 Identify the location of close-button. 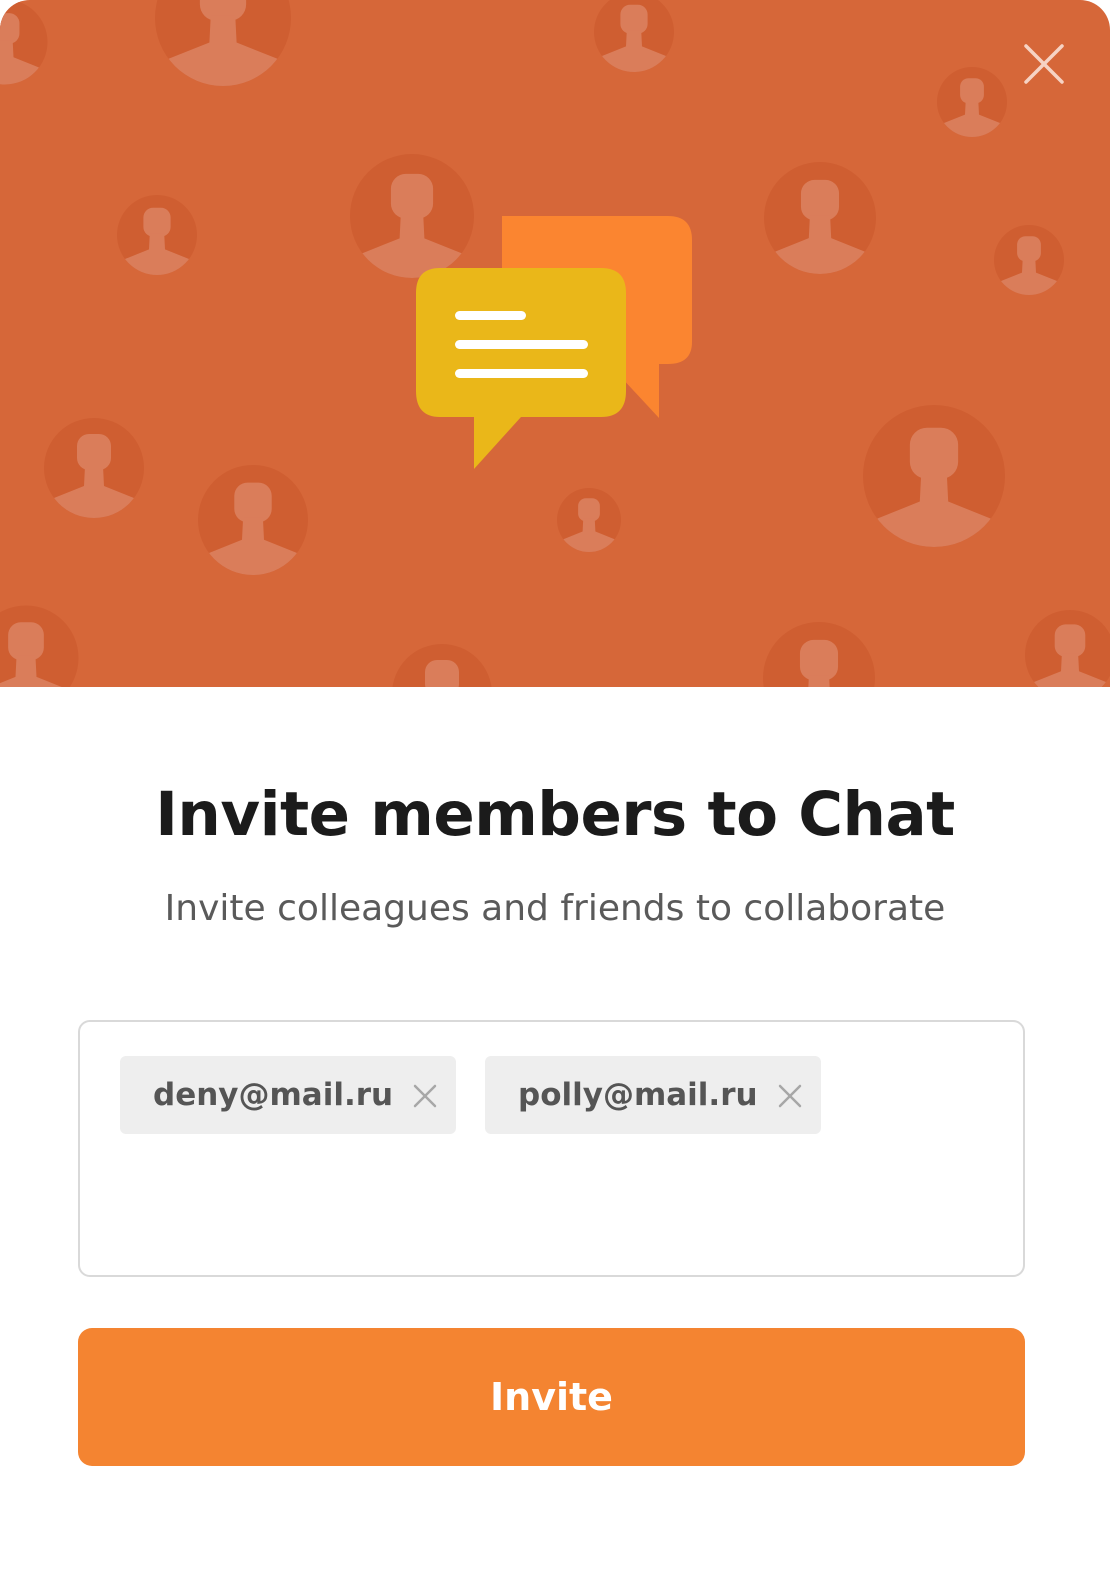
(1044, 64).